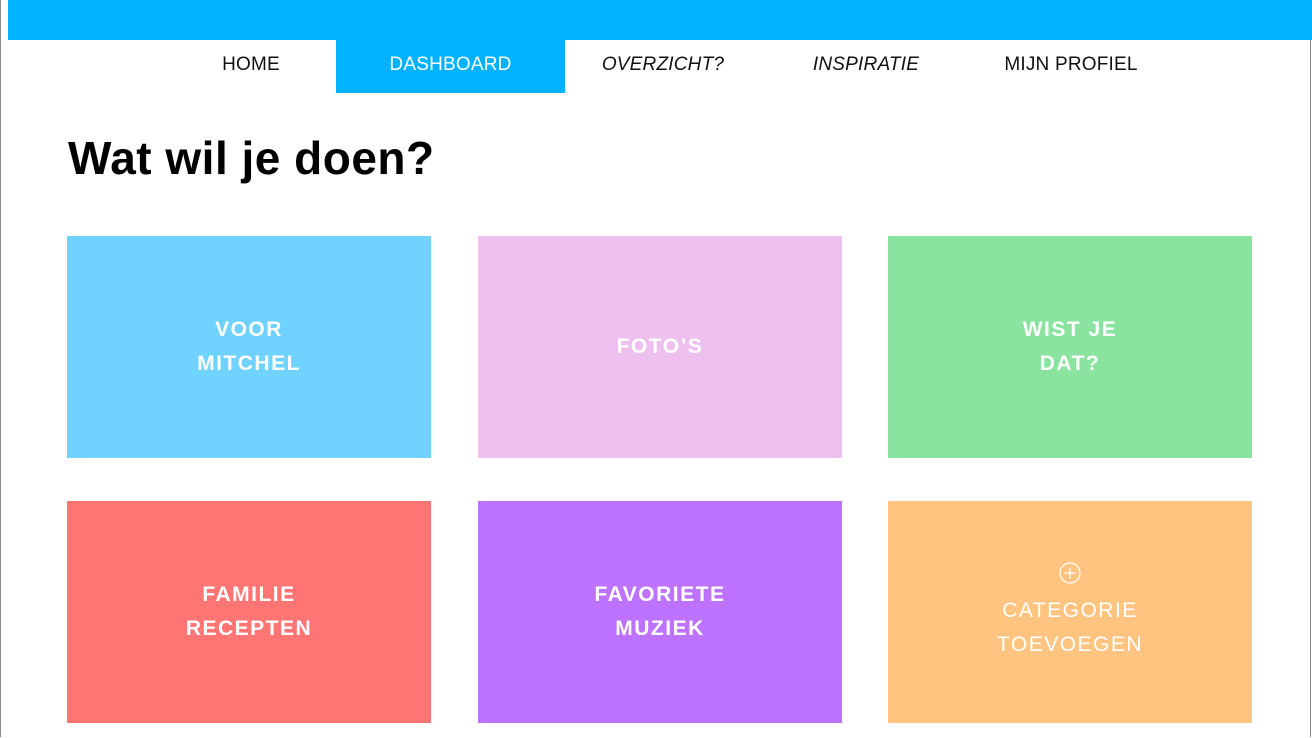 The image size is (1312, 738). I want to click on nav-item-overzicht: OVERZICHT?, so click(663, 66).